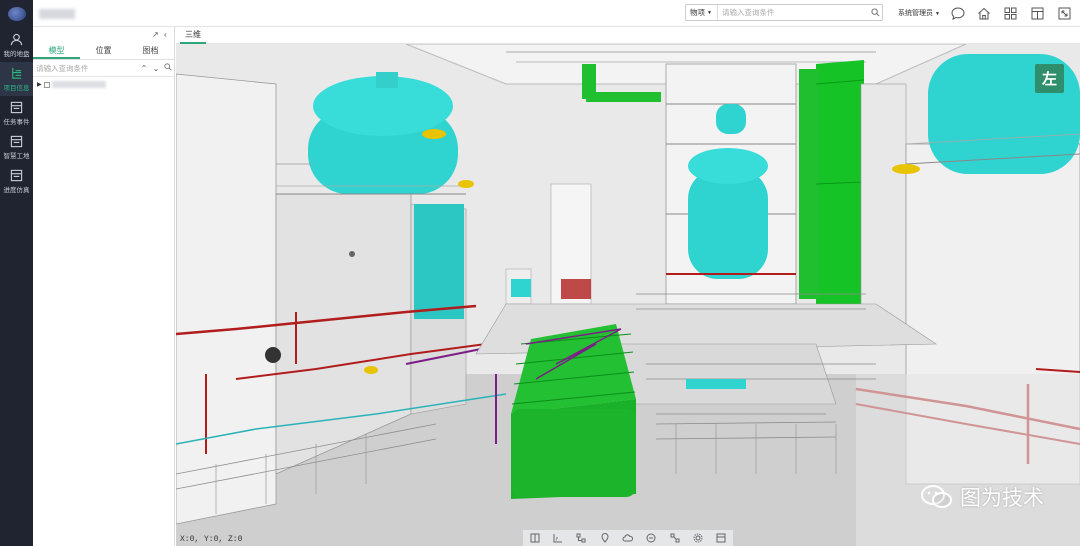 The width and height of the screenshot is (1080, 546). What do you see at coordinates (16, 54) in the screenshot?
I see `nav-label: 我的地盘` at bounding box center [16, 54].